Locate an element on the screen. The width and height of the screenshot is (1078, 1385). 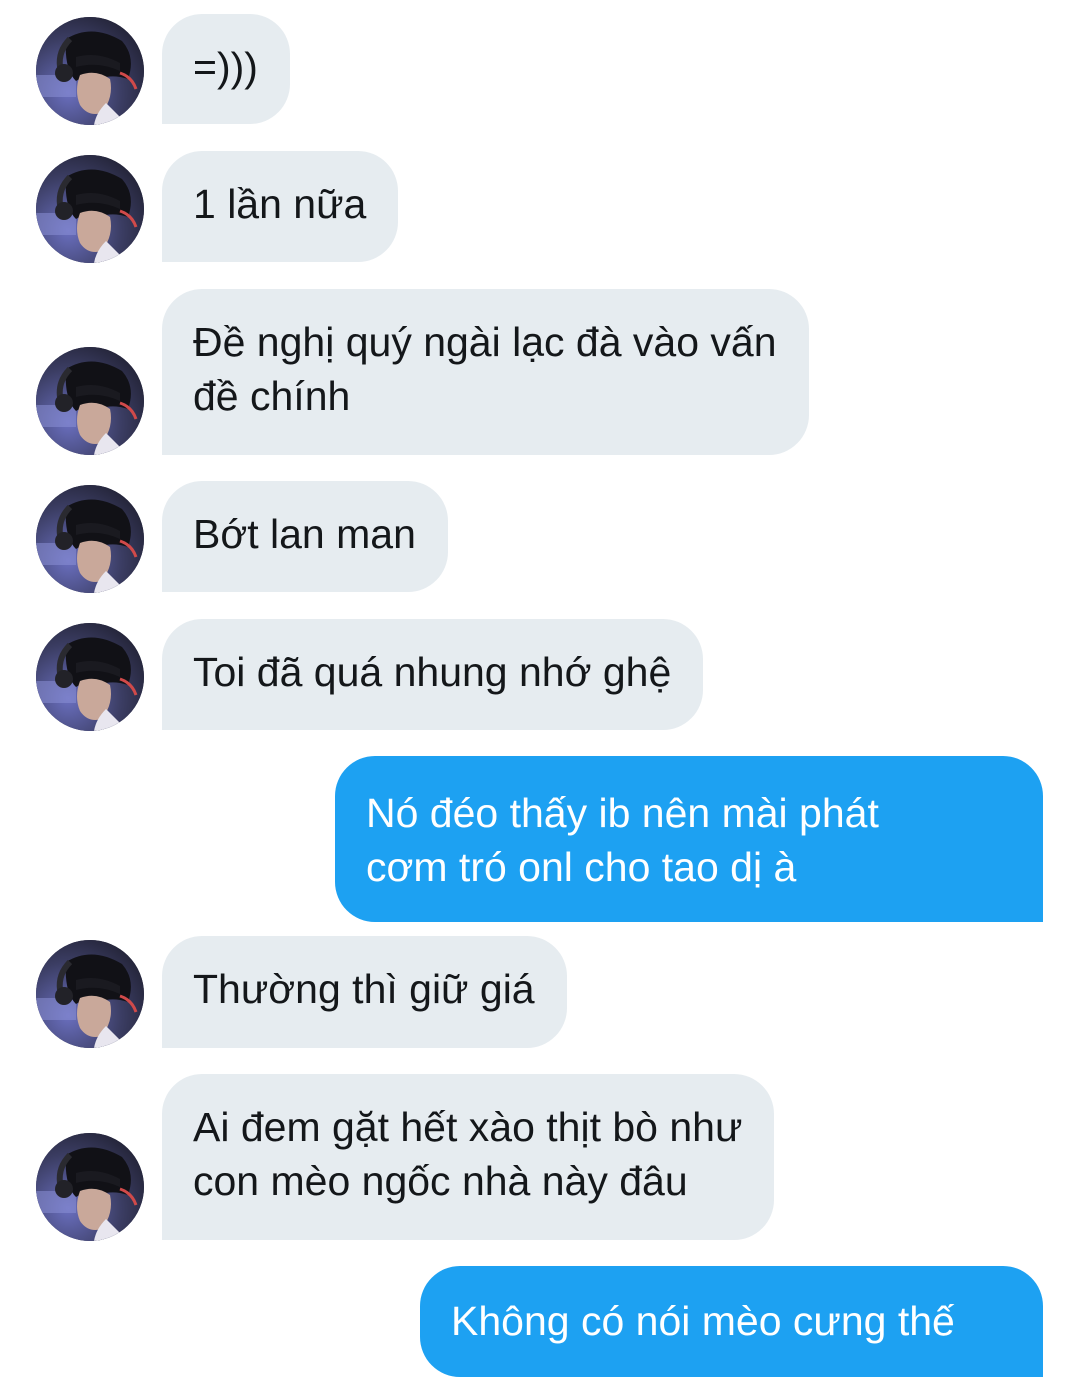
outgoing-message-bubble: Không có nói mèo cưng thế is located at coordinates (731, 1321).